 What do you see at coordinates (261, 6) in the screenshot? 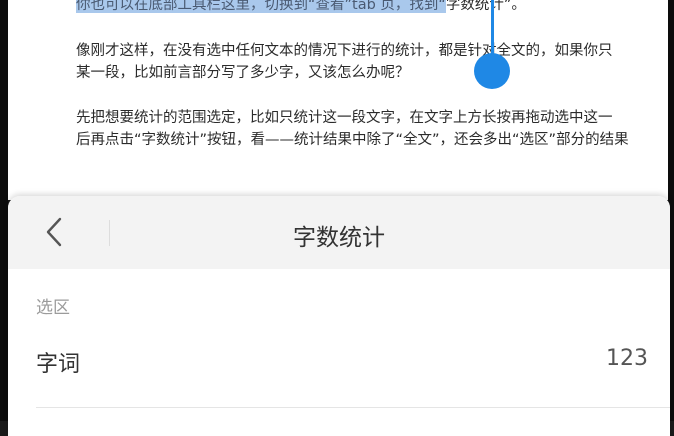
I see `selected-text: 你也可以在底部工具栏这里，切换到“查看”tab 页，找到“` at bounding box center [261, 6].